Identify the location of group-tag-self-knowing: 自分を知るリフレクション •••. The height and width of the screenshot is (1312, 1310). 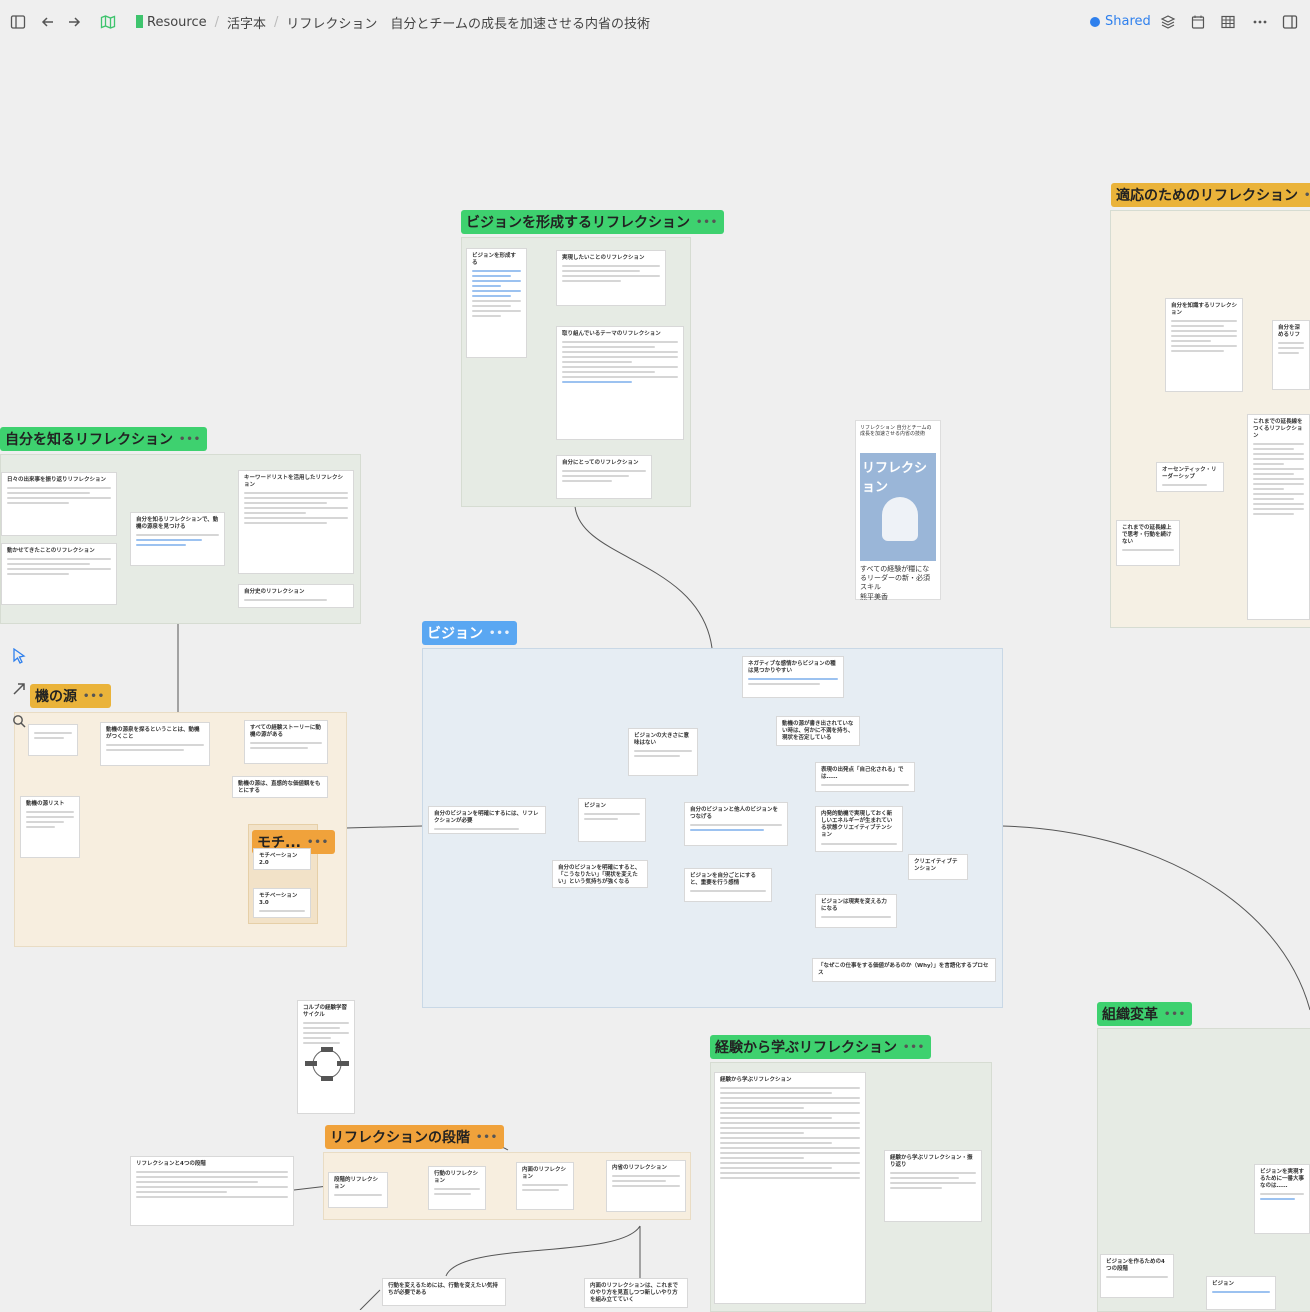
(104, 439).